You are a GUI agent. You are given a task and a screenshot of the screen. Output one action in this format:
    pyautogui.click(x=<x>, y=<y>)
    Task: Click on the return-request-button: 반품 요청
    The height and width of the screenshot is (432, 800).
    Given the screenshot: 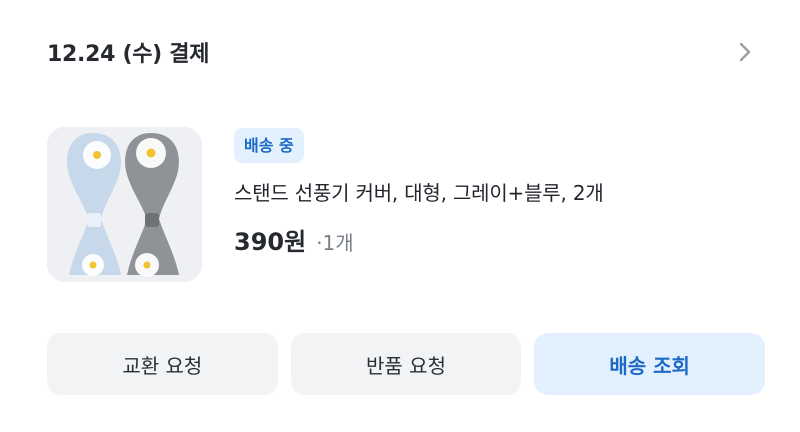 What is the action you would take?
    pyautogui.click(x=406, y=364)
    